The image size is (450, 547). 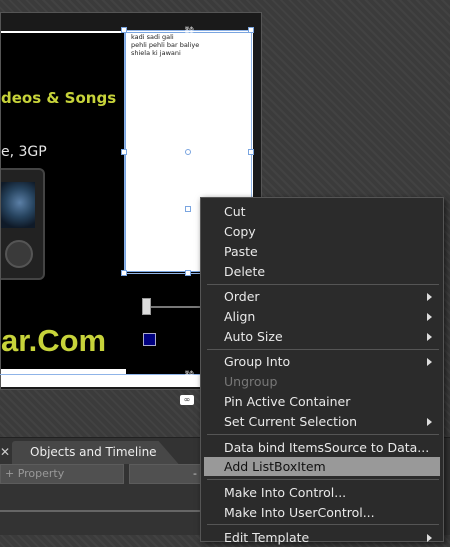 What do you see at coordinates (101, 511) in the screenshot?
I see `panel-divider` at bounding box center [101, 511].